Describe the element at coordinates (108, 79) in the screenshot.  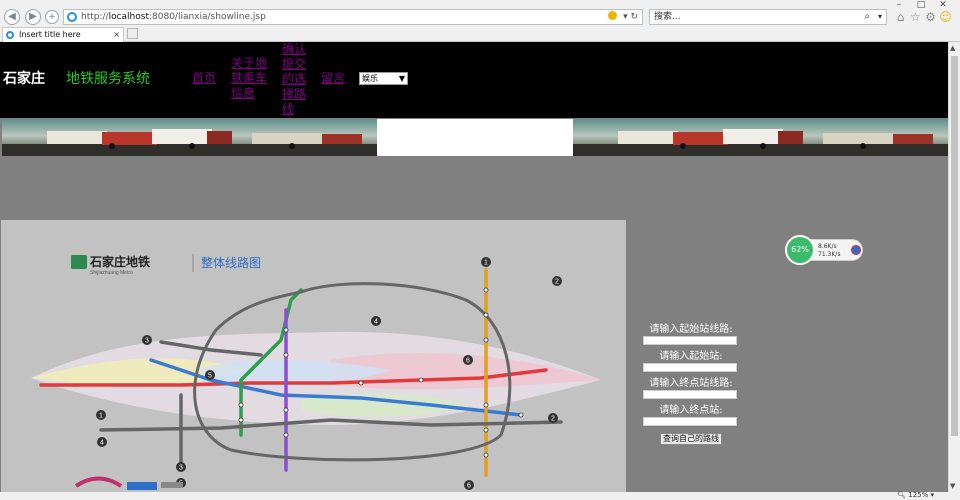
I see `site-subtitle: 地铁服务系统` at that location.